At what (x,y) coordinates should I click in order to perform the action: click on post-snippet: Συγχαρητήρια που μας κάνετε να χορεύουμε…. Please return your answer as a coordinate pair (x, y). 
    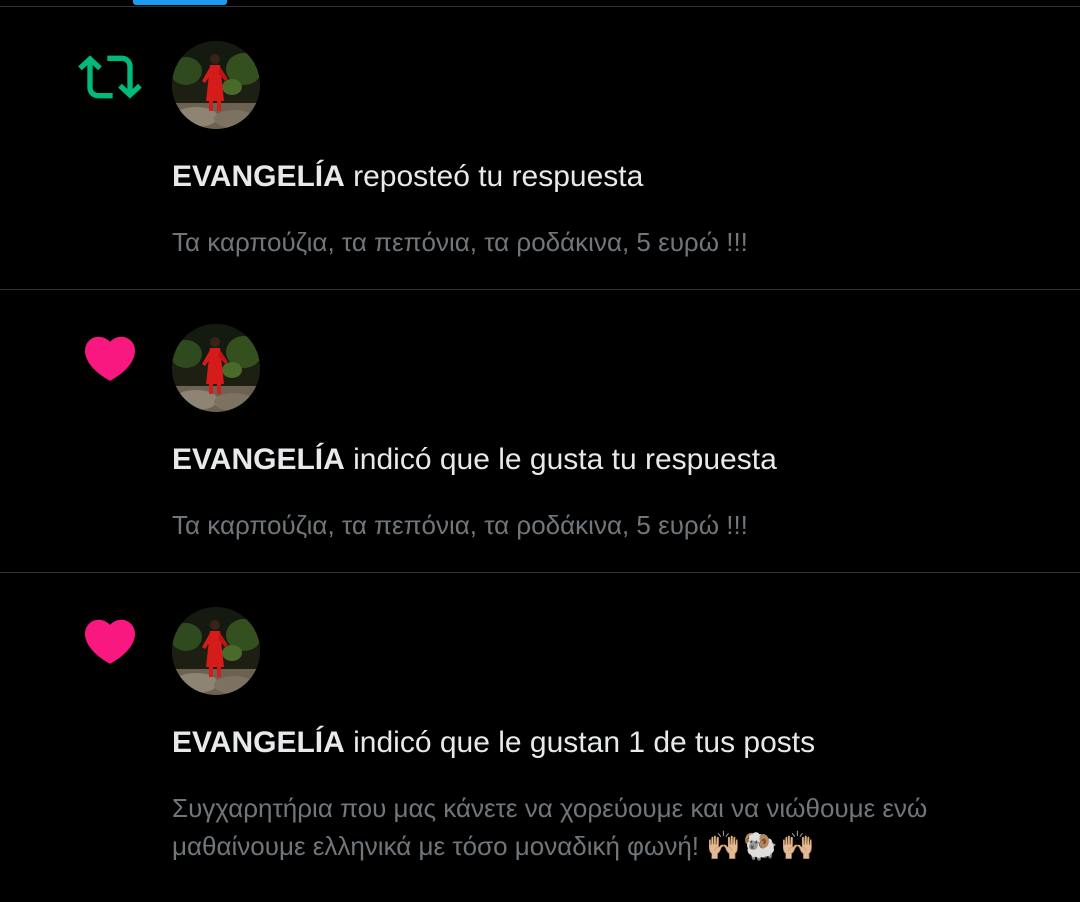
    Looking at the image, I should click on (611, 827).